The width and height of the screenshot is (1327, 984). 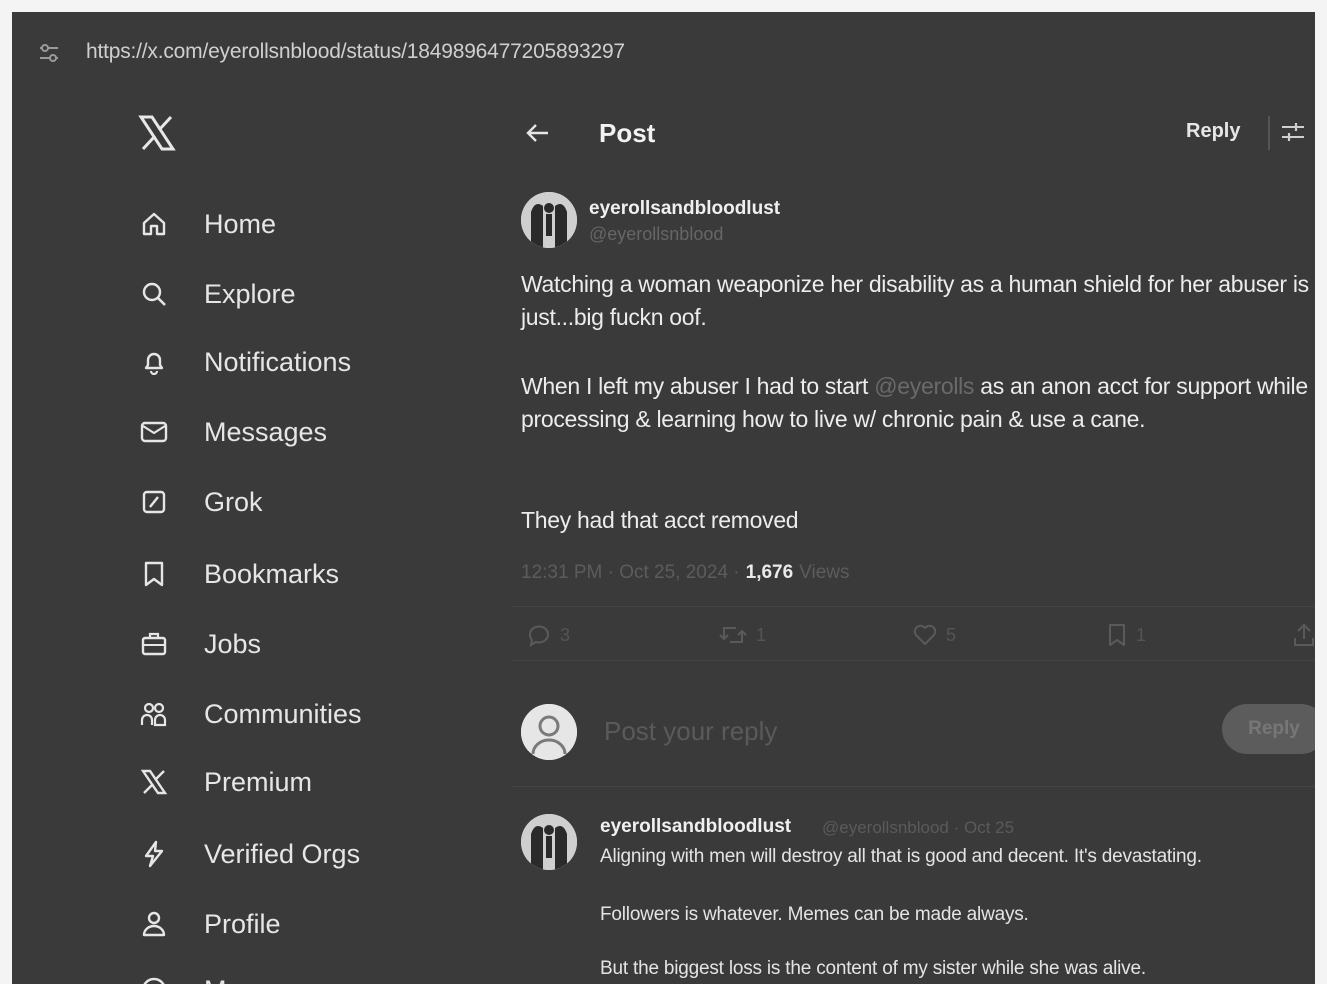 I want to click on like-count: 5, so click(x=951, y=634).